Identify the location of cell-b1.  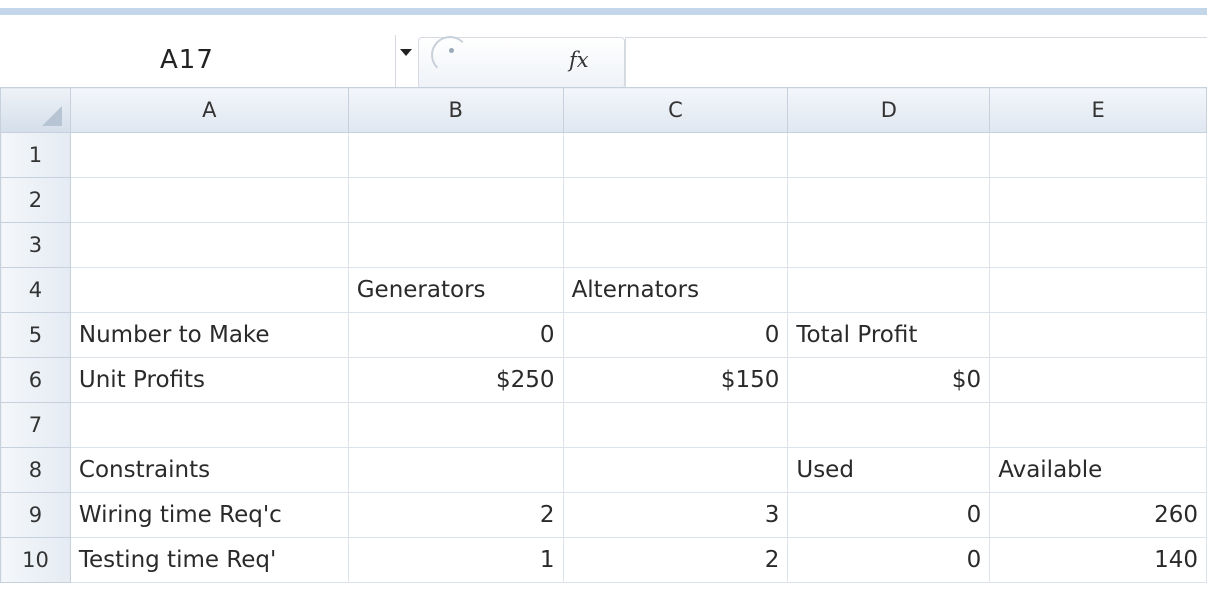
(455, 155).